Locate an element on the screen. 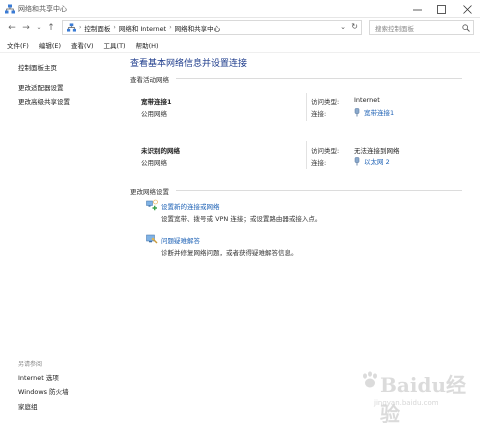 The image size is (480, 423). sidebar-link-control-panel-home: 控制面板主页 is located at coordinates (37, 67).